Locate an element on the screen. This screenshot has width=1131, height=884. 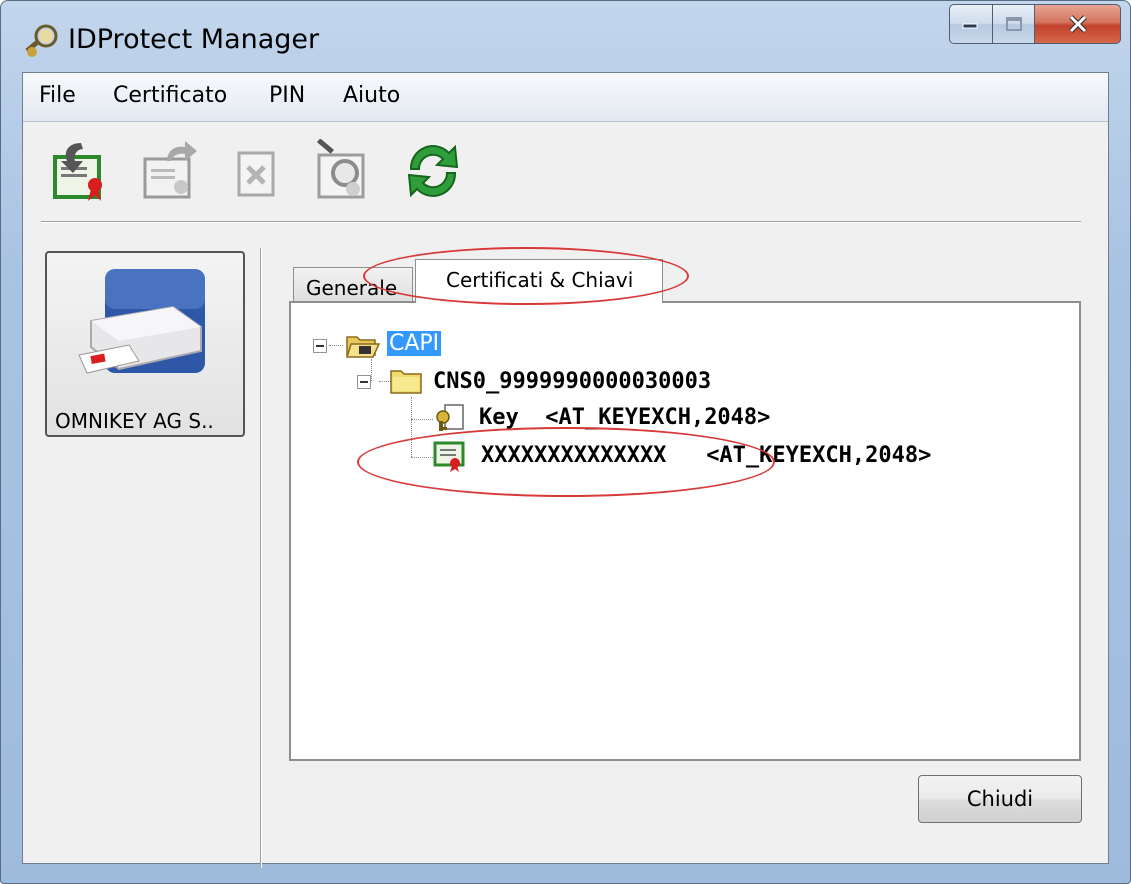
tree-node-container: CNS0_9999990000030003 is located at coordinates (572, 381).